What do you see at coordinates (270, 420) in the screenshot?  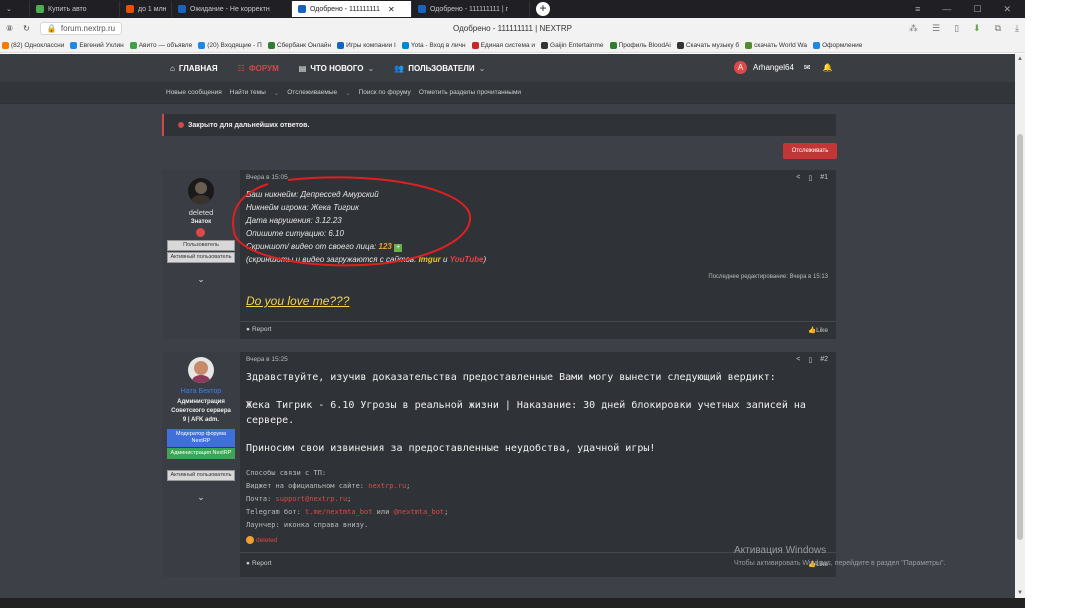 I see `post-2-verdict-line-2: сервере.` at bounding box center [270, 420].